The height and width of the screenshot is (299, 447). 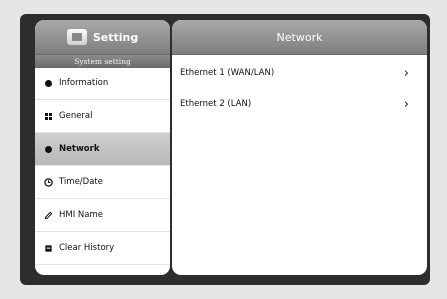 I want to click on settings-app-icon, so click(x=76, y=37).